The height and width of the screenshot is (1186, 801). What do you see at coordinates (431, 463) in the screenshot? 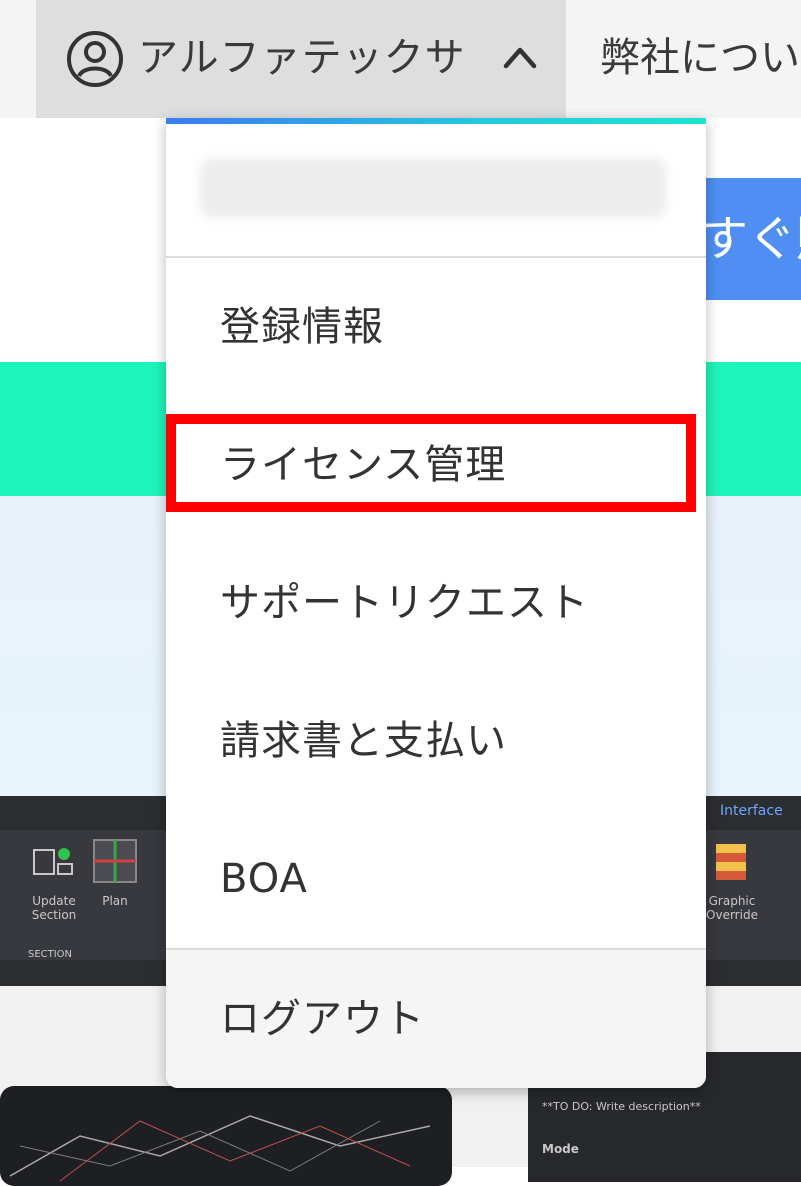
I see `highlight-box` at bounding box center [431, 463].